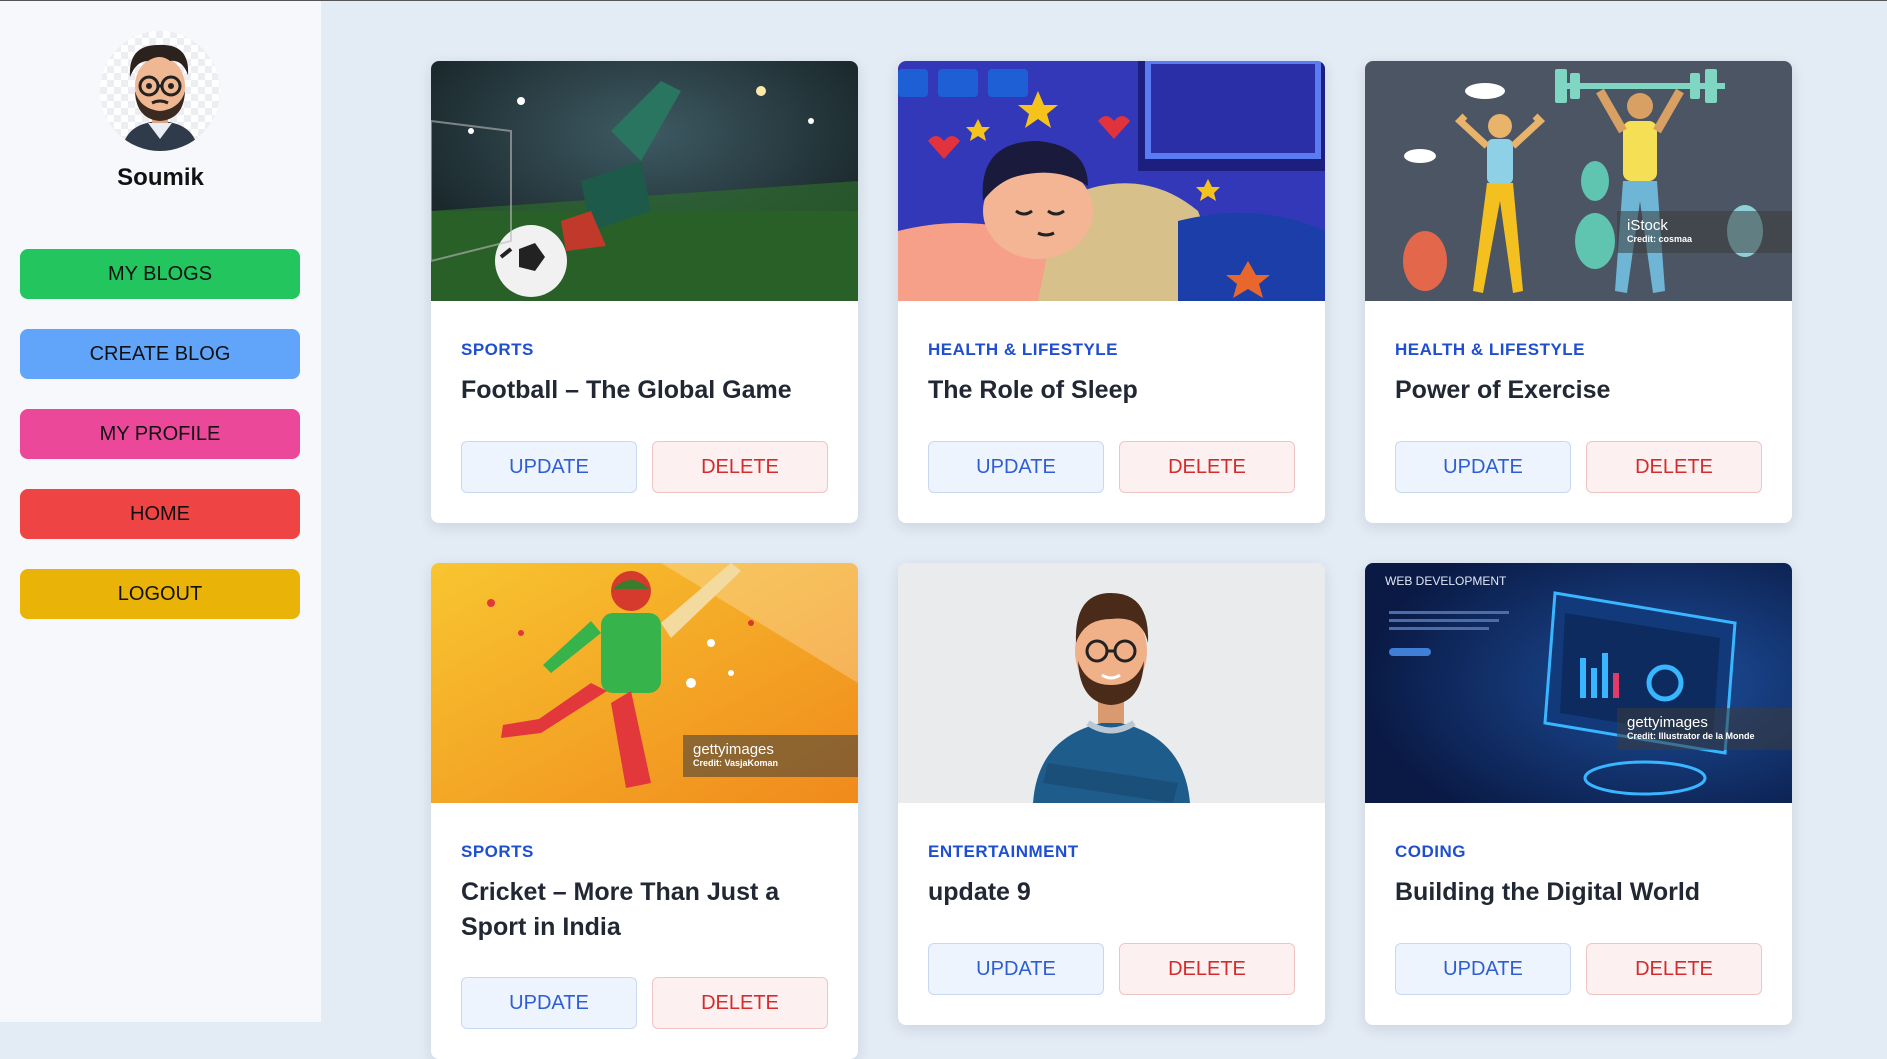  I want to click on create-blog-button: CREATE BLOG, so click(160, 354).